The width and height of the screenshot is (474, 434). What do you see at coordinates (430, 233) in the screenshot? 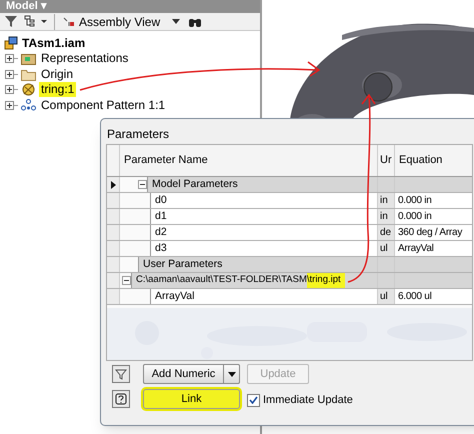
I see `equation-cell-text: 360 deg / Array` at bounding box center [430, 233].